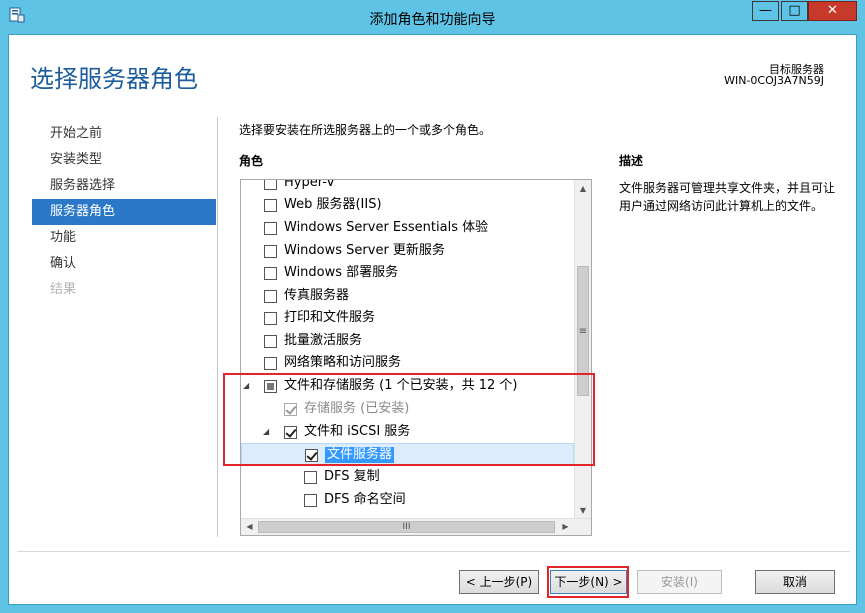 The height and width of the screenshot is (613, 865). What do you see at coordinates (794, 11) in the screenshot?
I see `maximize-button: □` at bounding box center [794, 11].